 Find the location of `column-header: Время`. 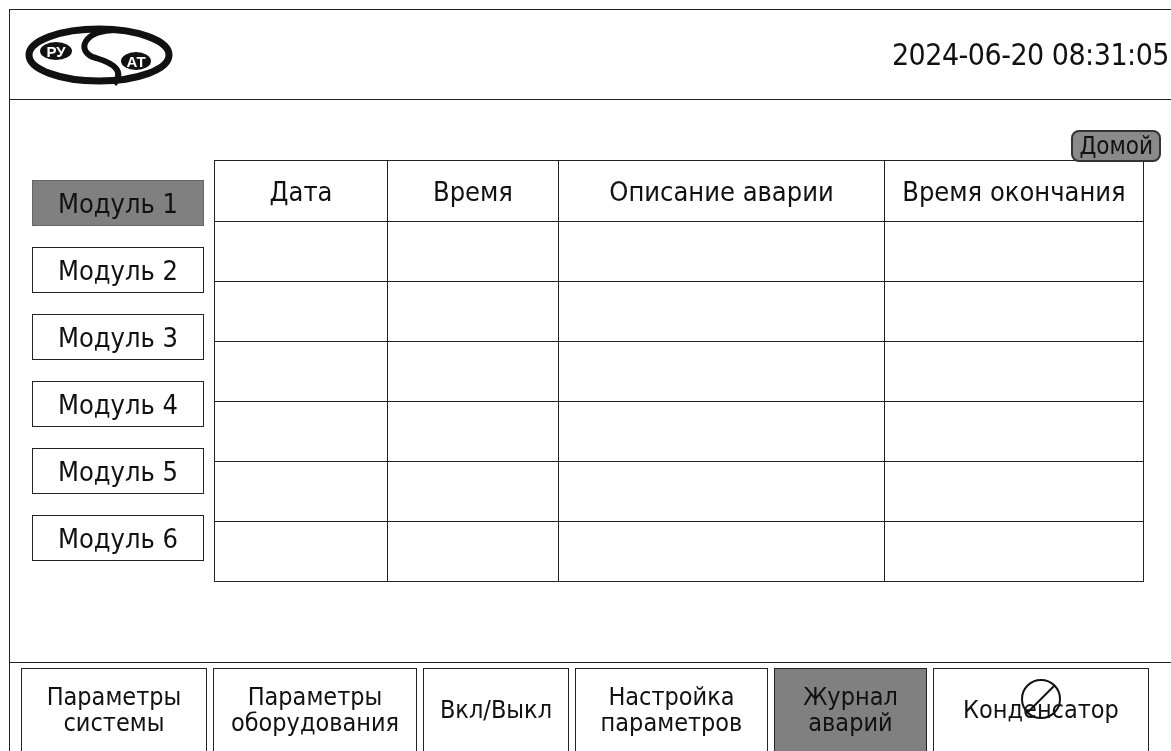

column-header: Время is located at coordinates (473, 191).